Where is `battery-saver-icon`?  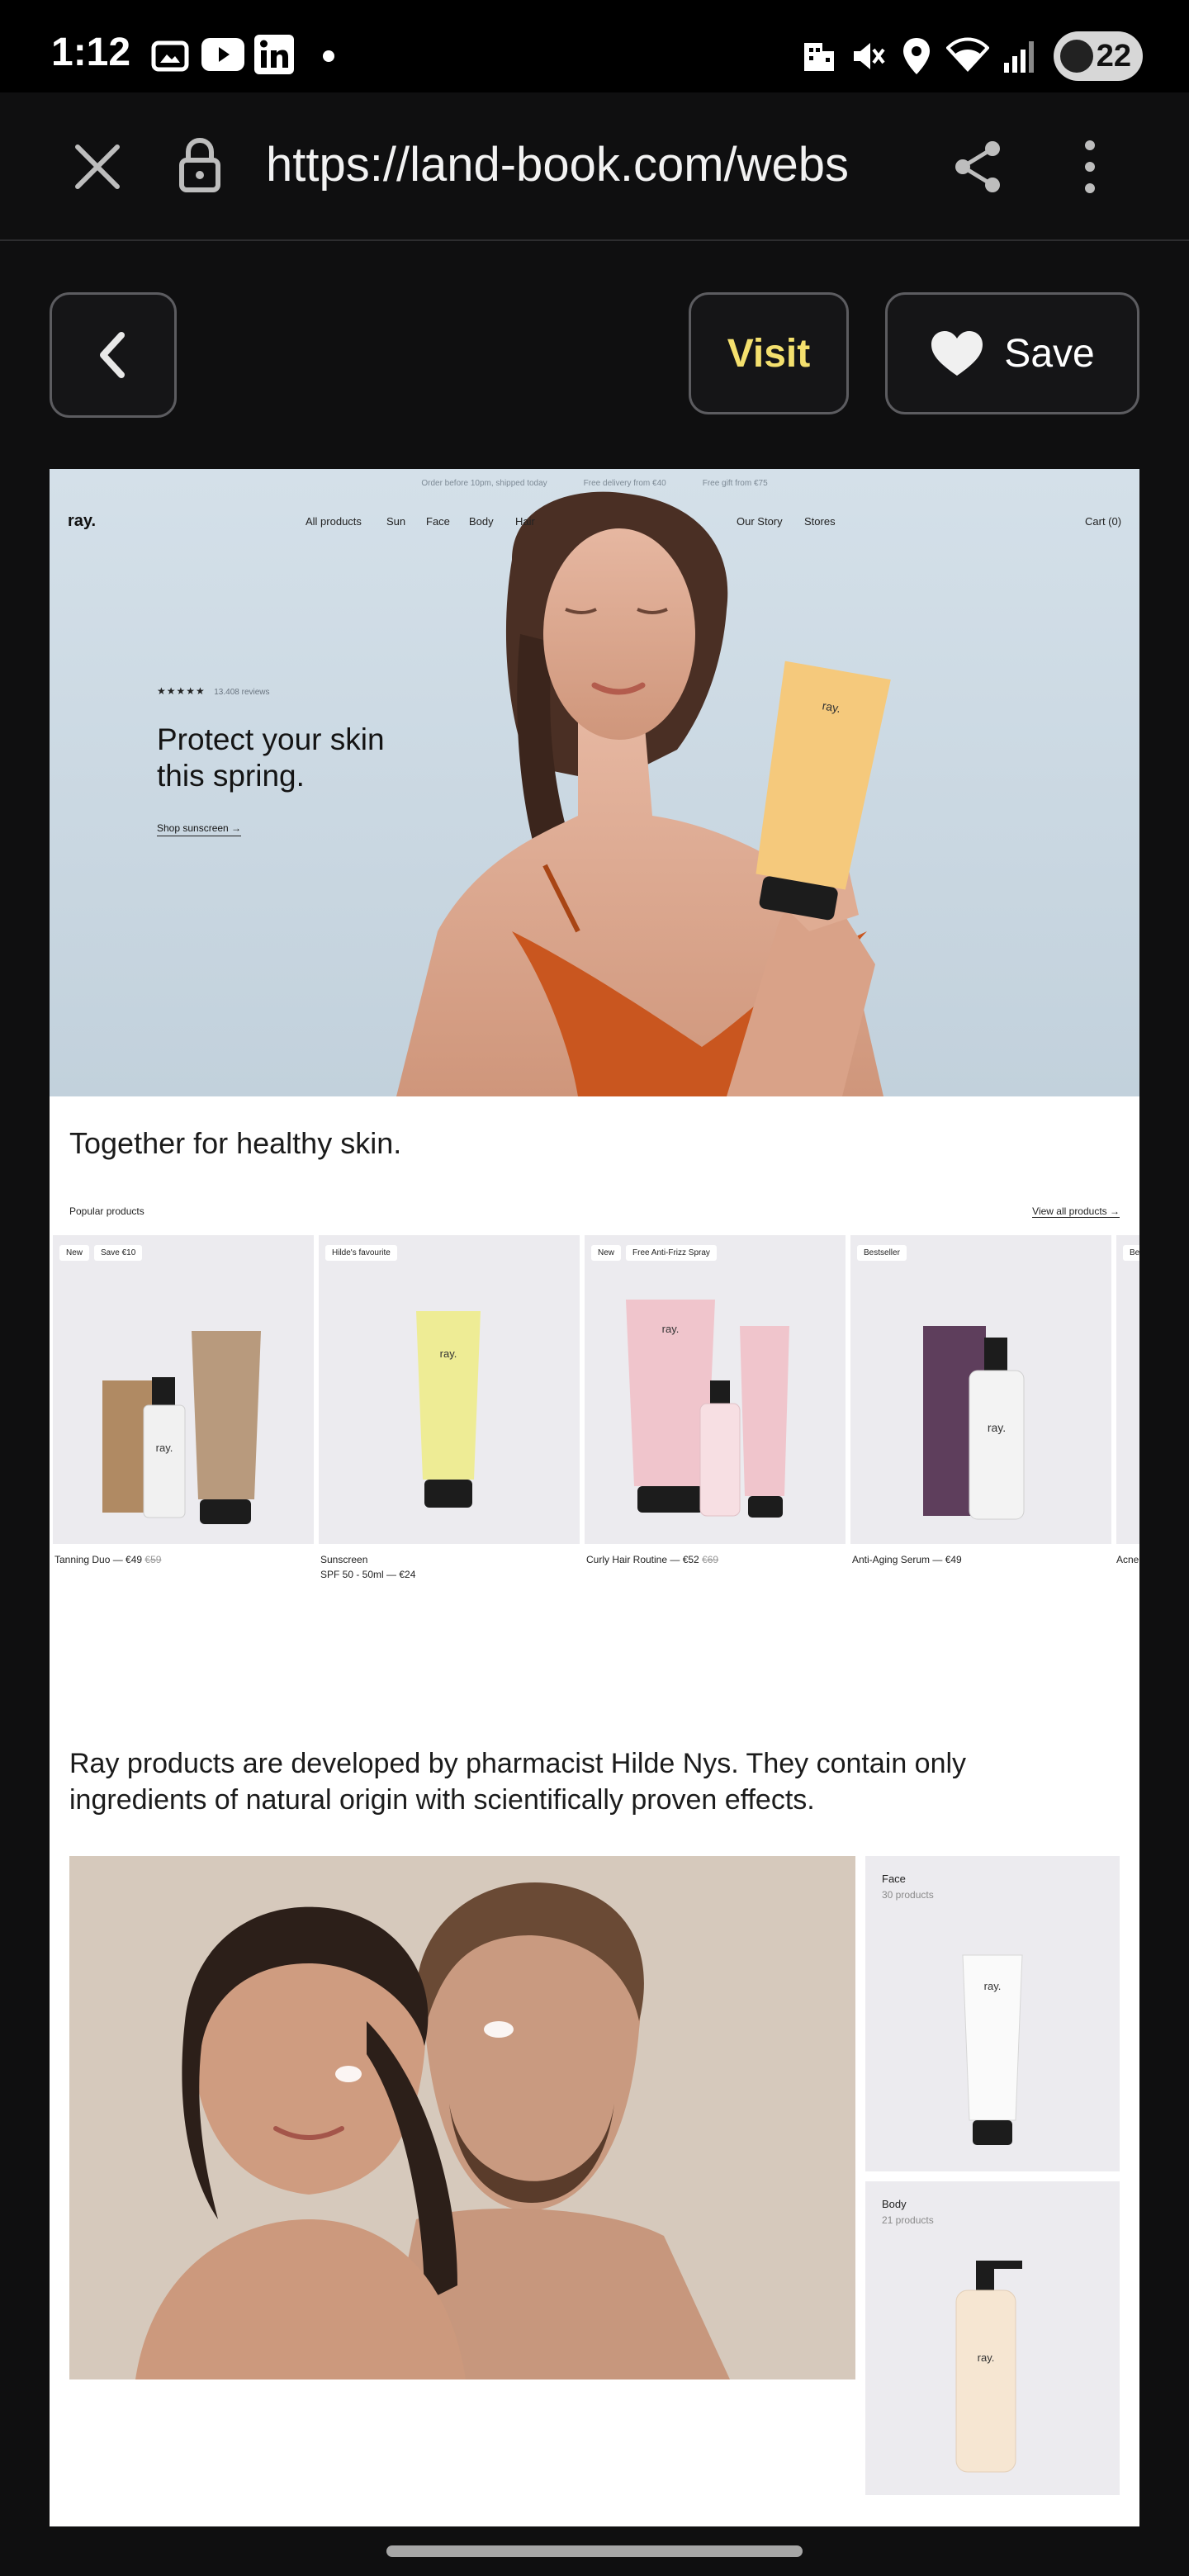 battery-saver-icon is located at coordinates (1076, 56).